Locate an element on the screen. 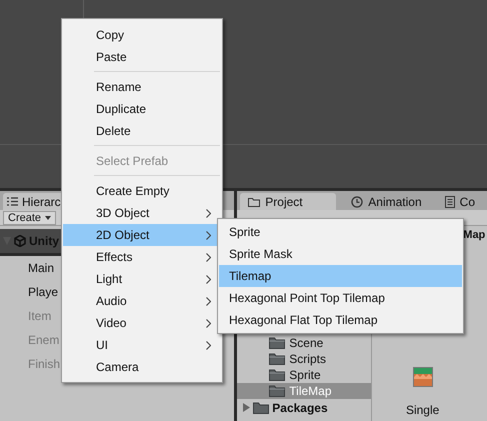  menu-item: 3D Object is located at coordinates (142, 213).